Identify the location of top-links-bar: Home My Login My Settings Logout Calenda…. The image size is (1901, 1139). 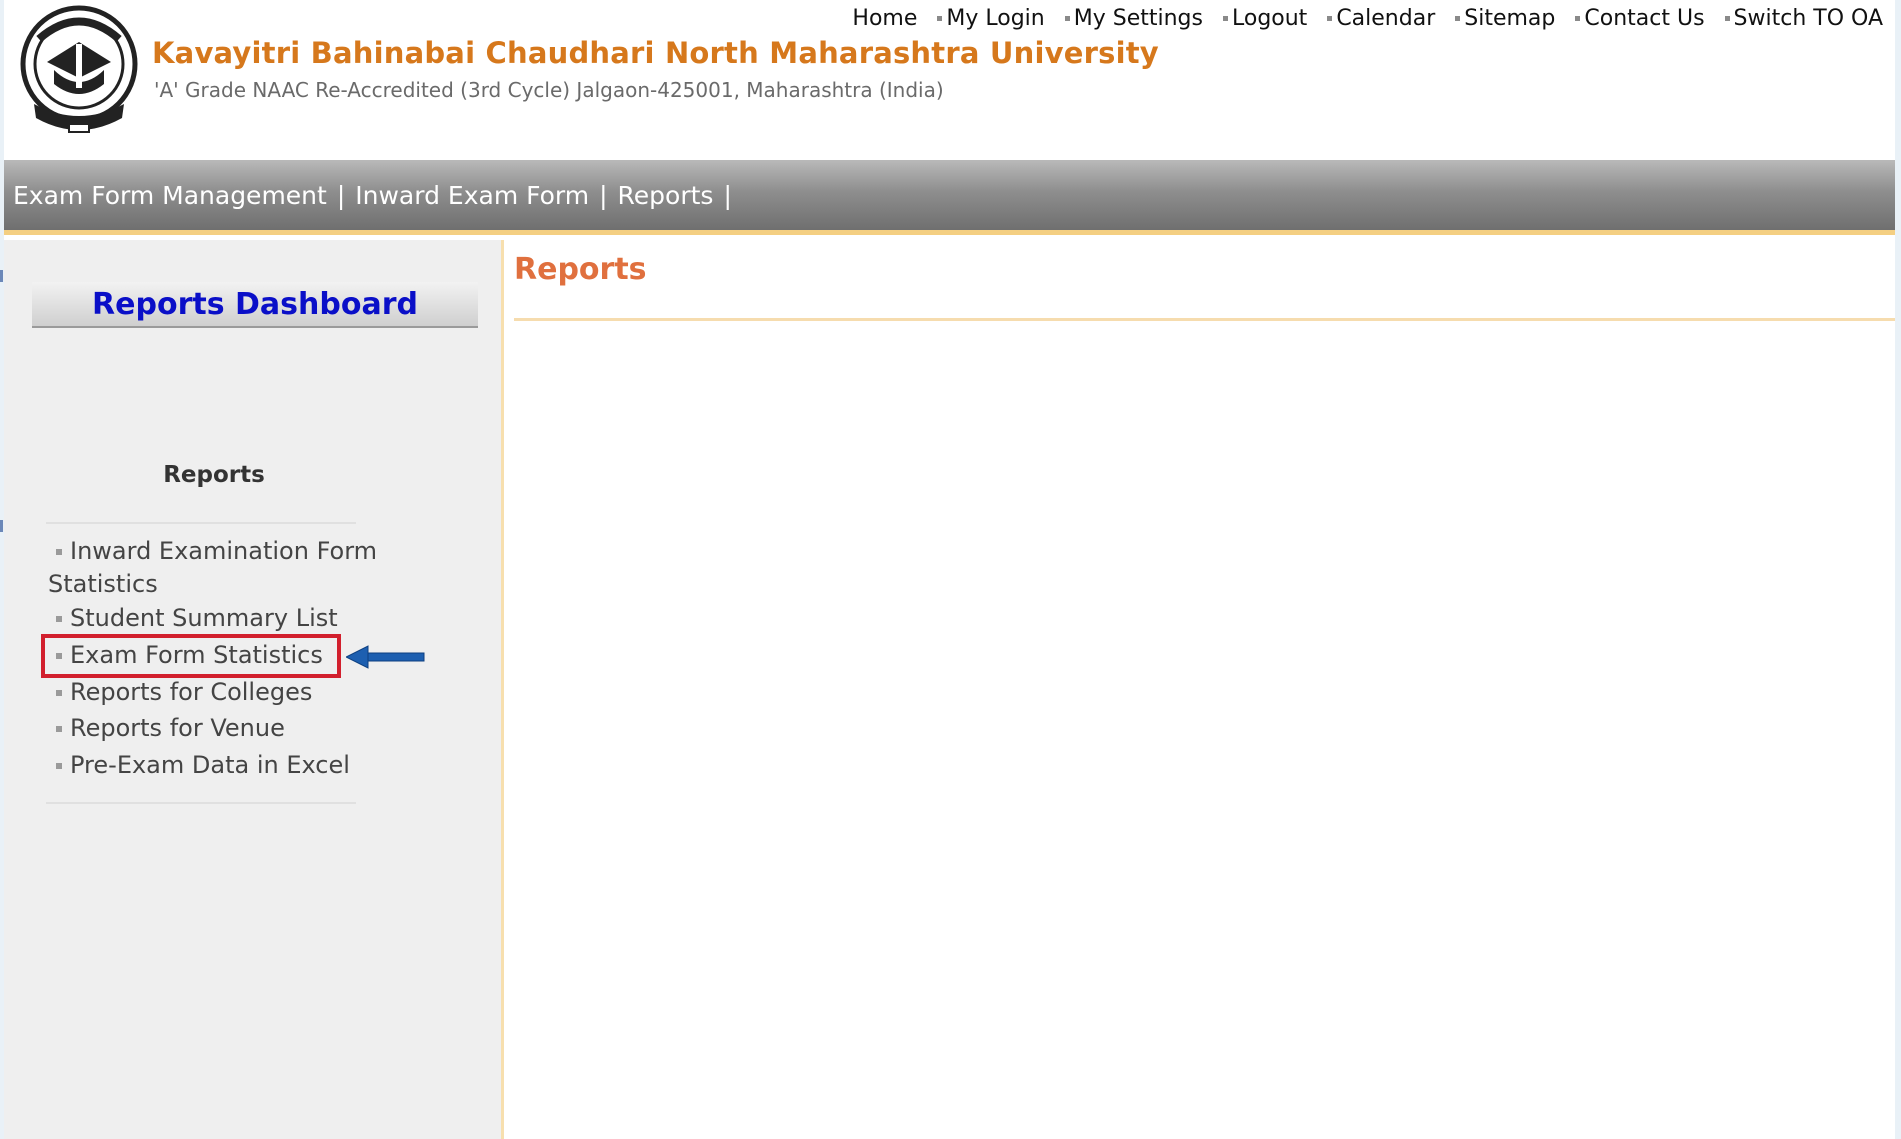
(1367, 18).